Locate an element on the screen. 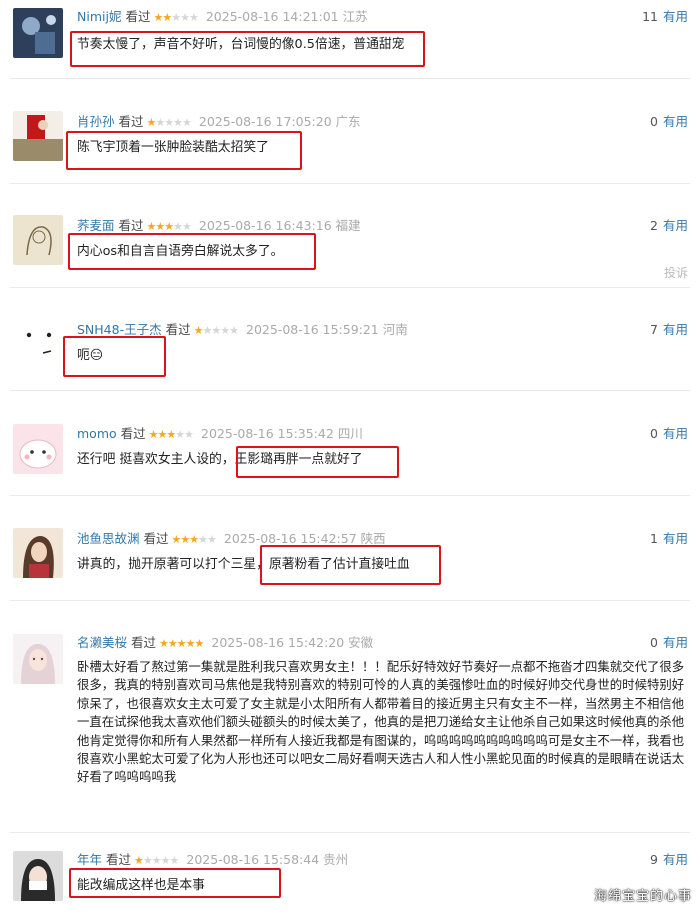 This screenshot has height=913, width=700. useful-vote: 7 有用 is located at coordinates (669, 330).